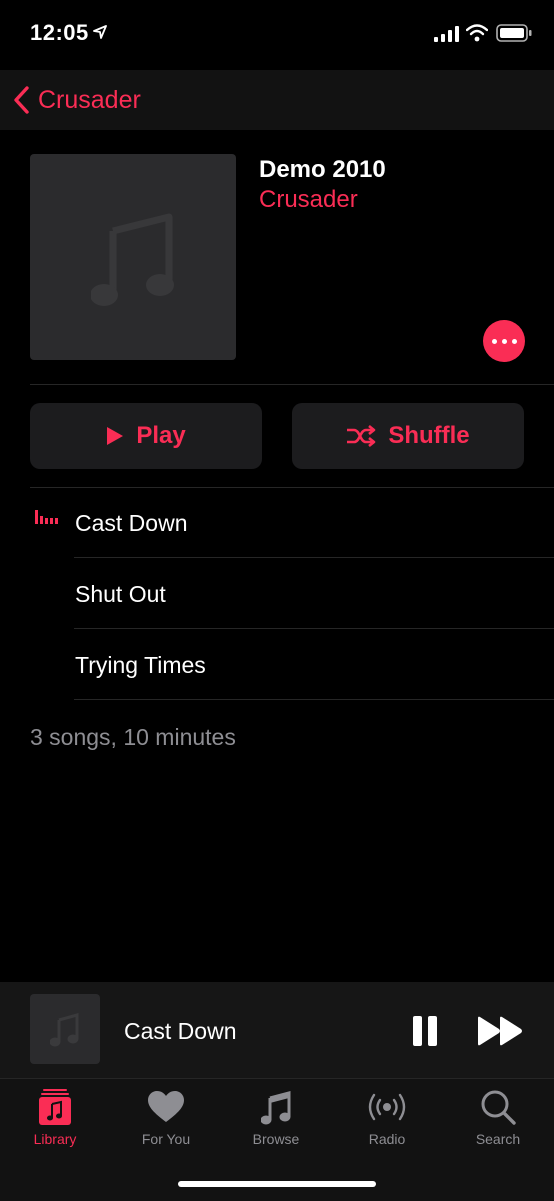 The width and height of the screenshot is (554, 1201). What do you see at coordinates (277, 665) in the screenshot?
I see `track-row: Trying Times` at bounding box center [277, 665].